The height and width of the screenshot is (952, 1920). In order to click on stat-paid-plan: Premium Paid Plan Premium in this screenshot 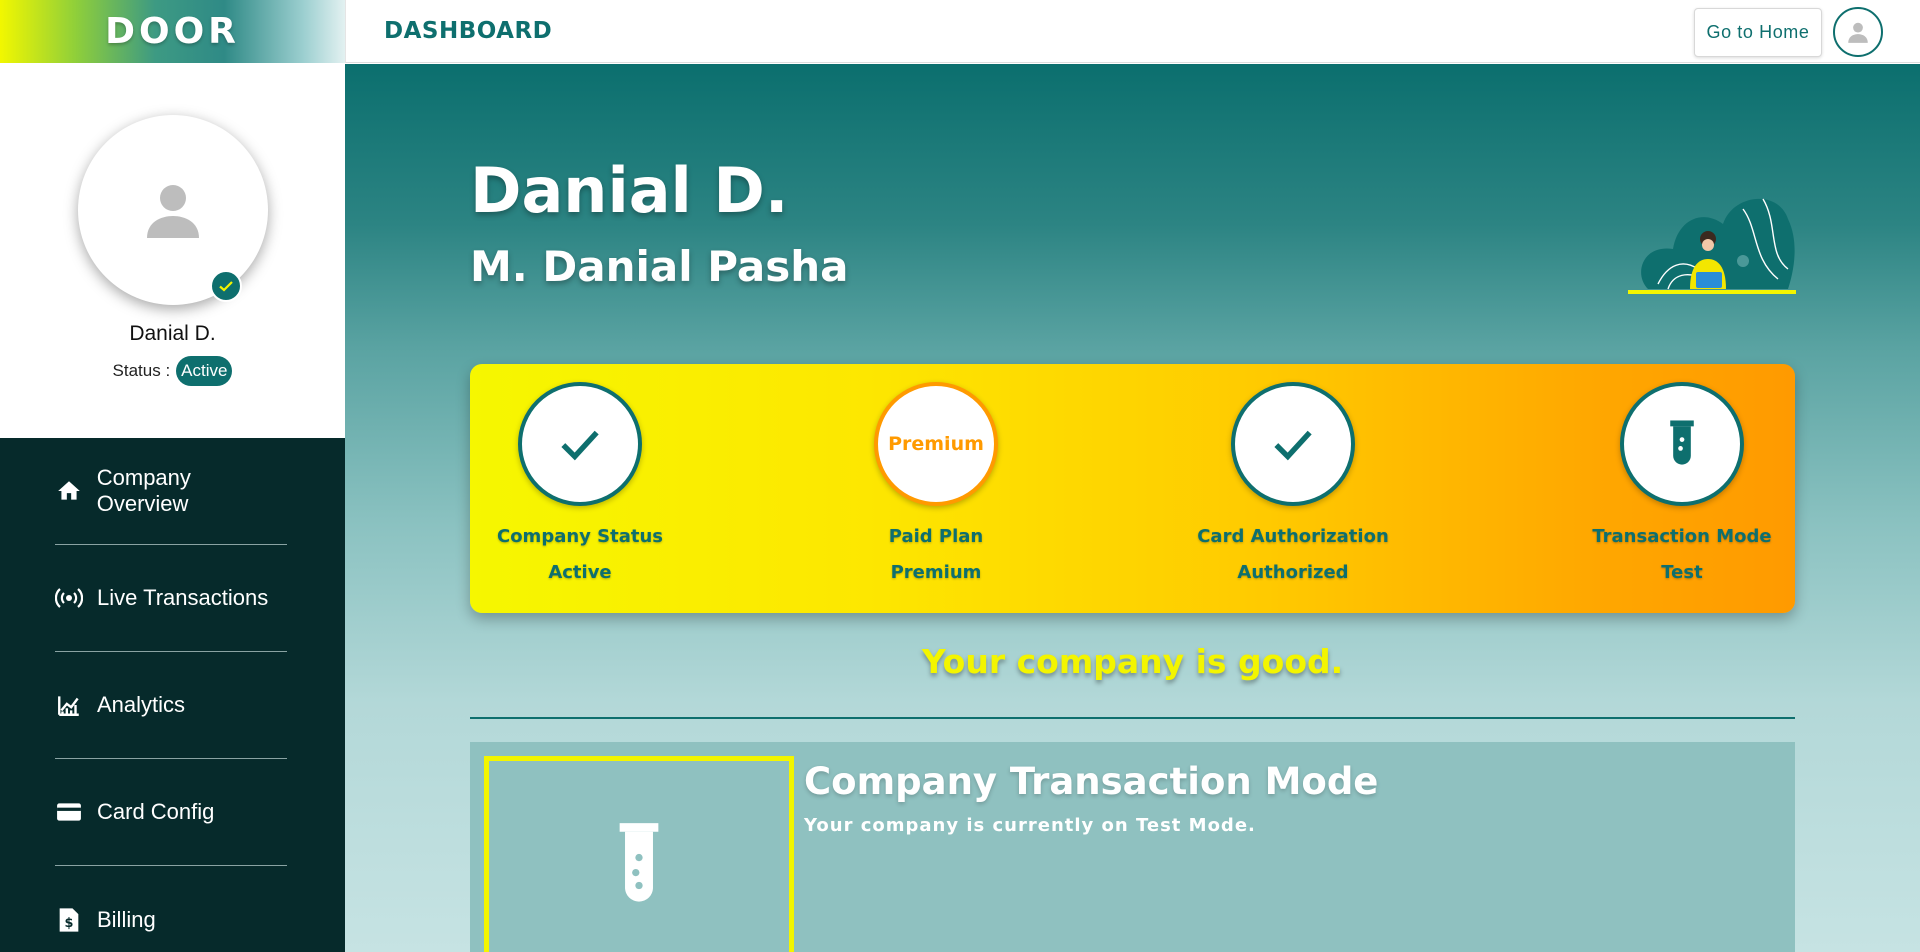, I will do `click(936, 482)`.